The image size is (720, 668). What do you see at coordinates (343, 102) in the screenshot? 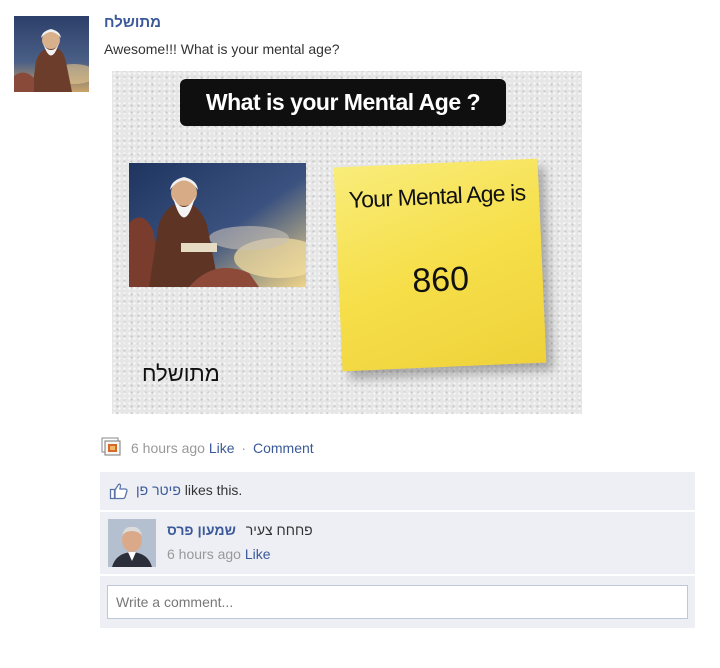
I see `image-title: What is your Mental Age ?` at bounding box center [343, 102].